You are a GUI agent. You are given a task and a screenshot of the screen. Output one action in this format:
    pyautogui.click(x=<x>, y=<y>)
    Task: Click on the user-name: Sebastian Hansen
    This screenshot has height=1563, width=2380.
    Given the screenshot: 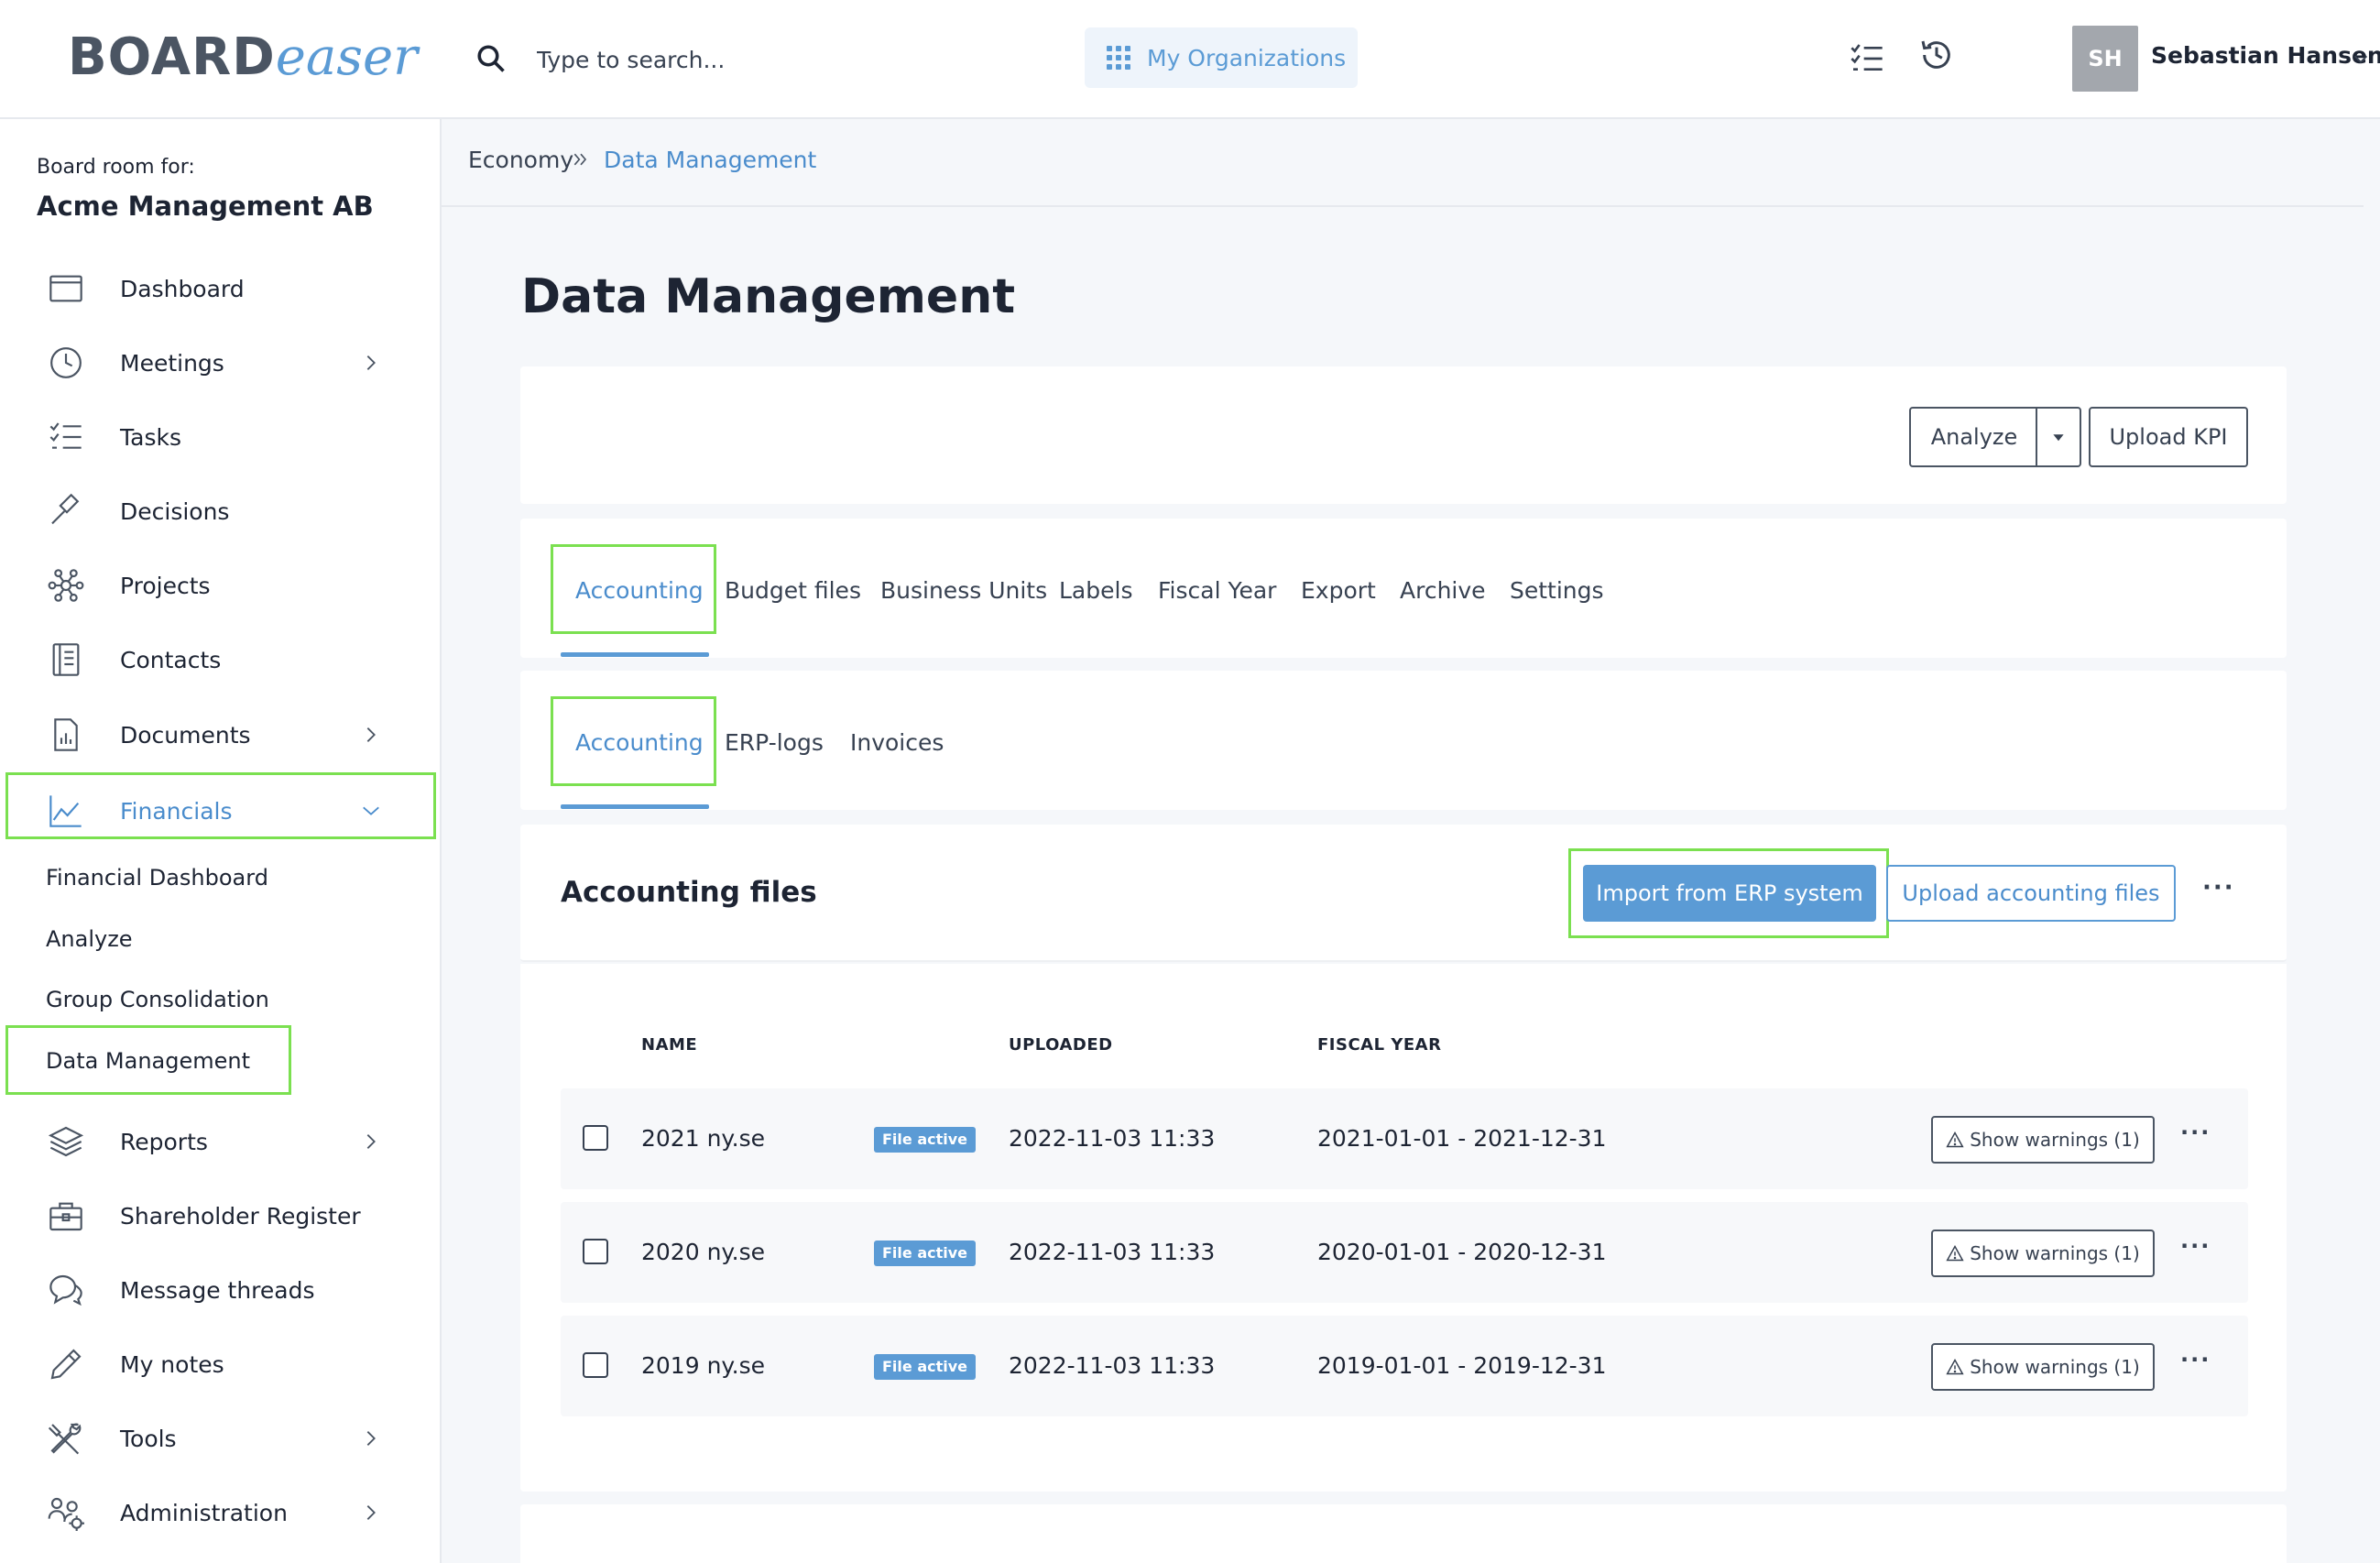 What is the action you would take?
    pyautogui.click(x=2265, y=56)
    